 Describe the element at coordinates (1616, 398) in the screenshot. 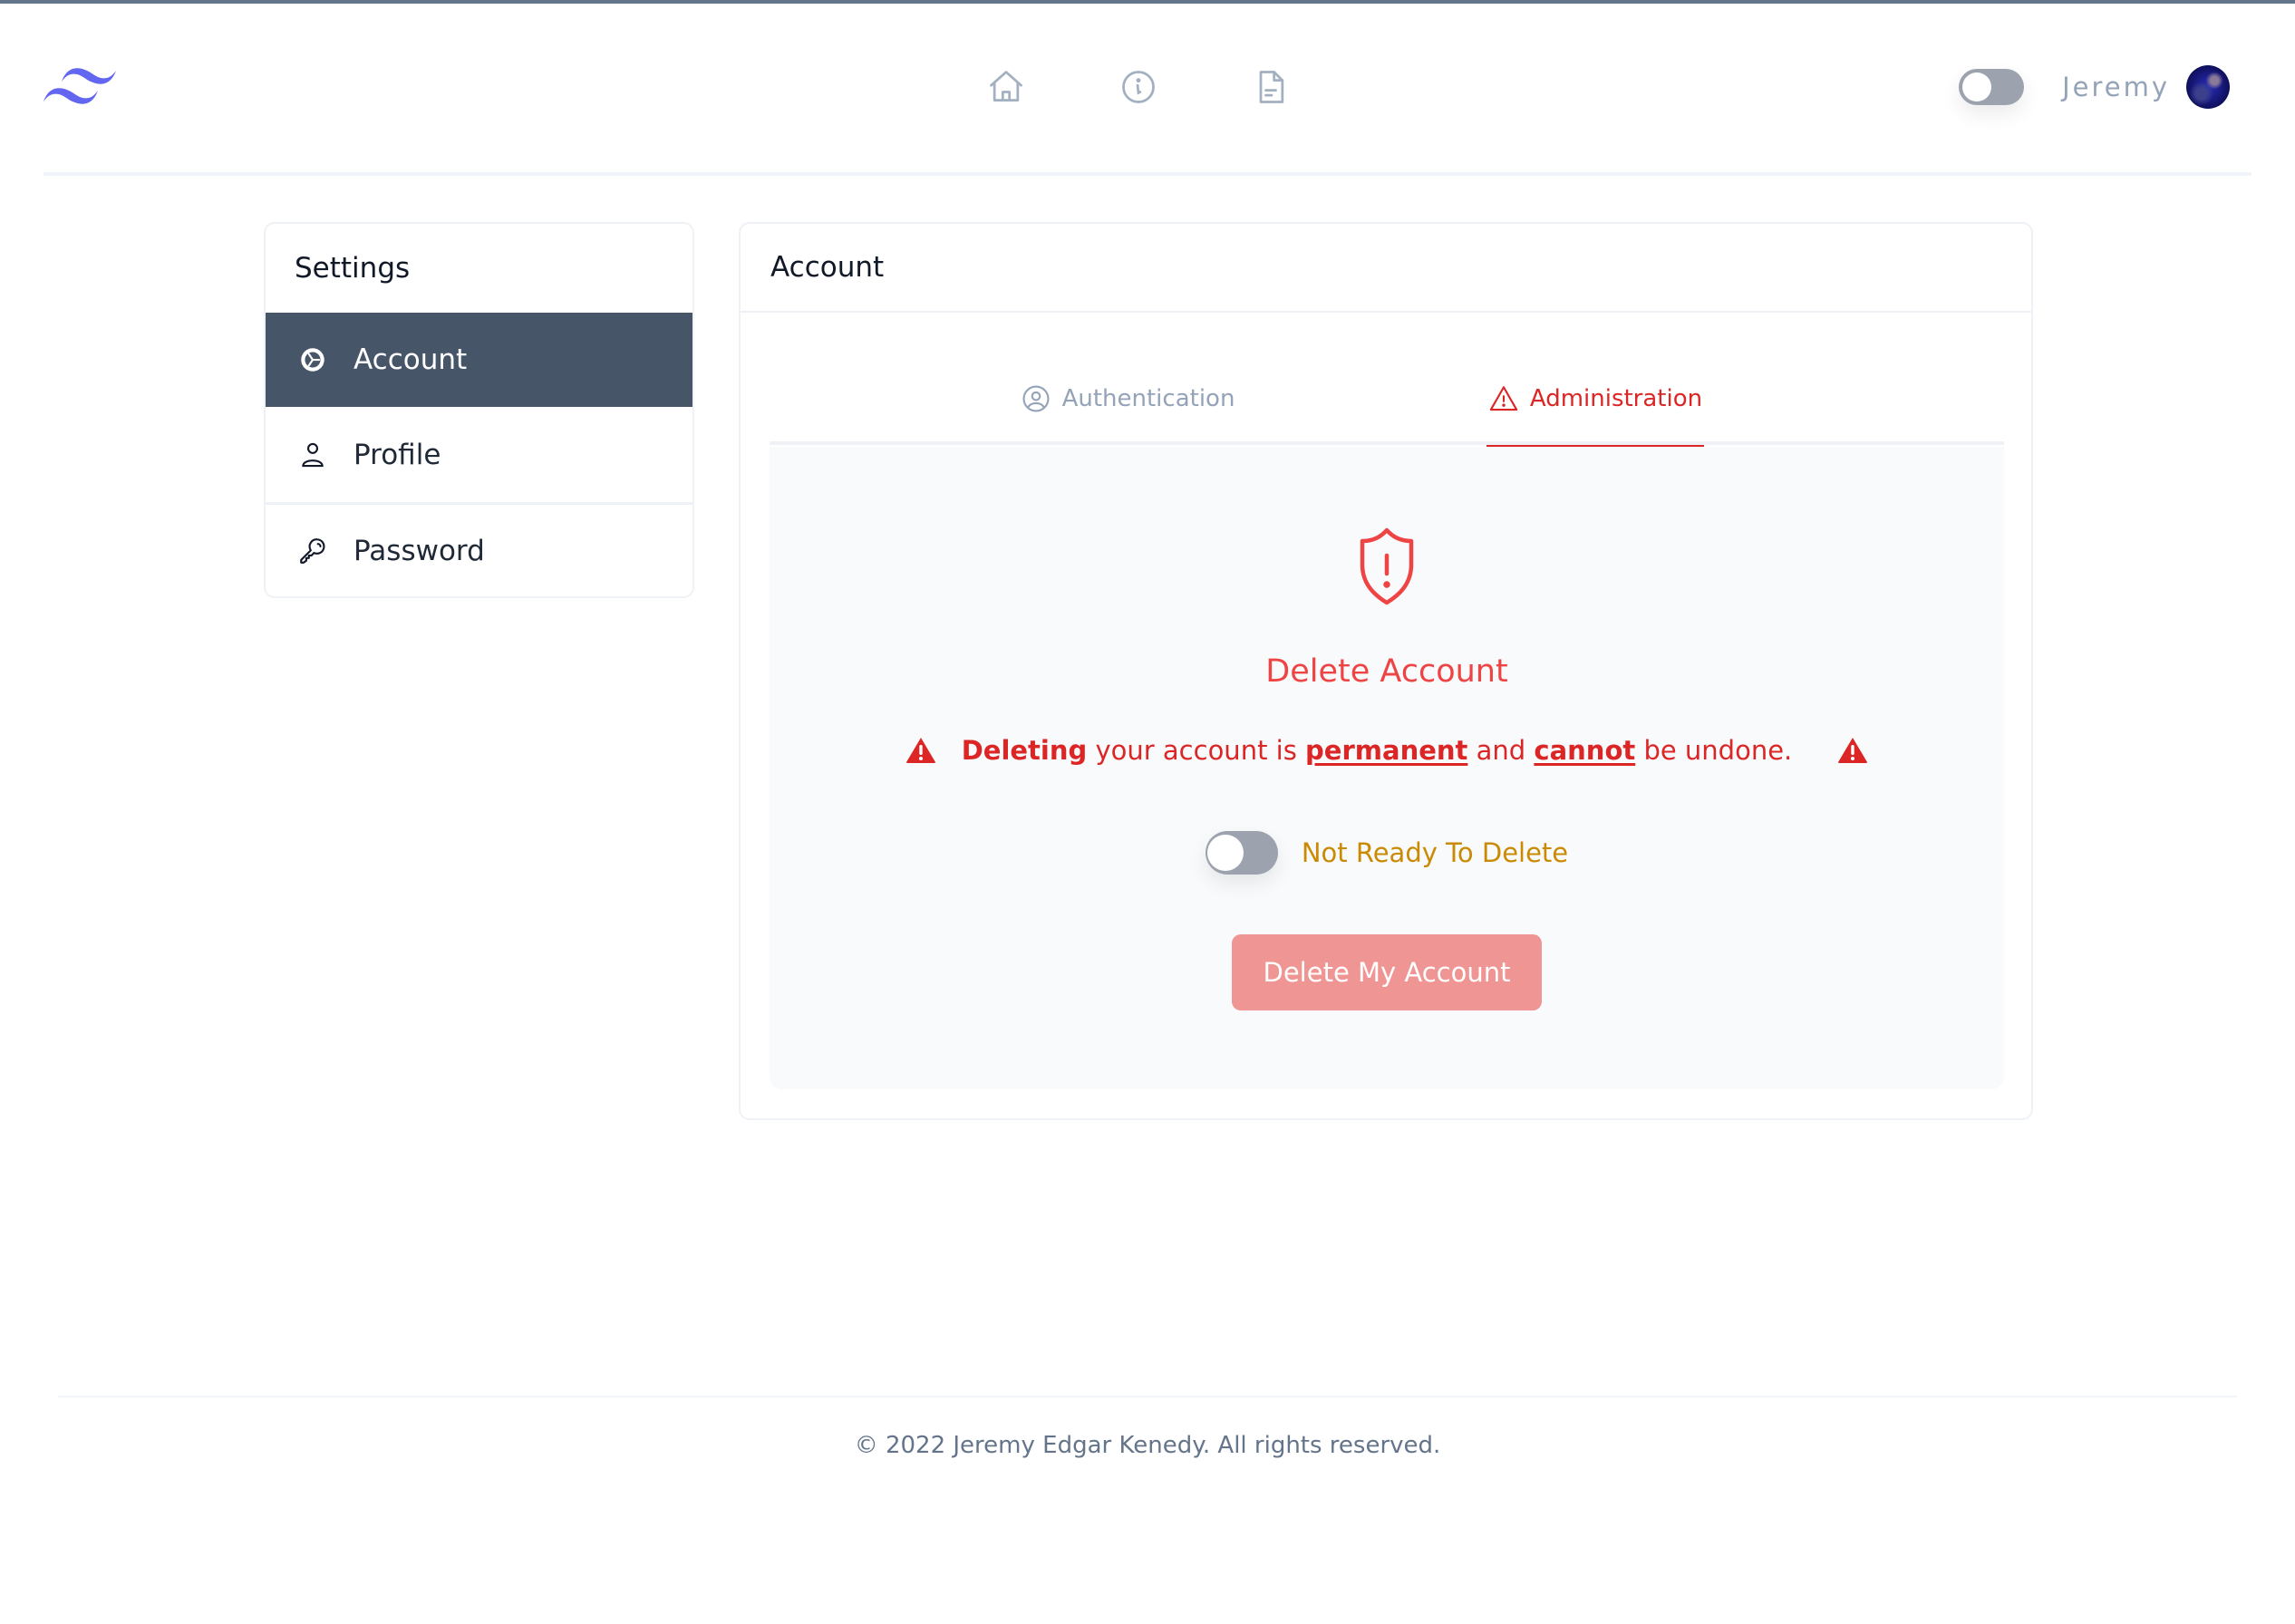

I see `tab-label: Administration` at that location.